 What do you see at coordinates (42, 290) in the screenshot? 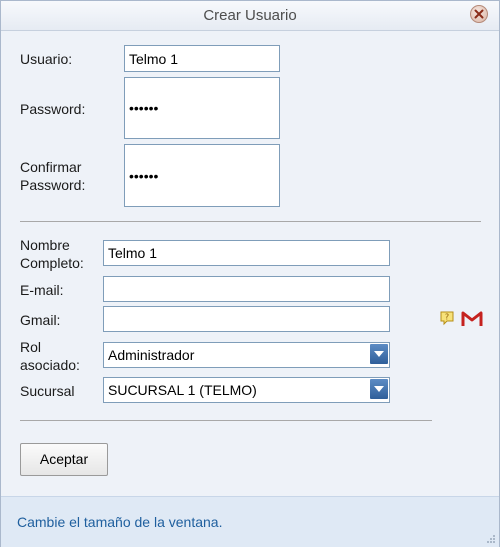
I see `email-label: E-mail:` at bounding box center [42, 290].